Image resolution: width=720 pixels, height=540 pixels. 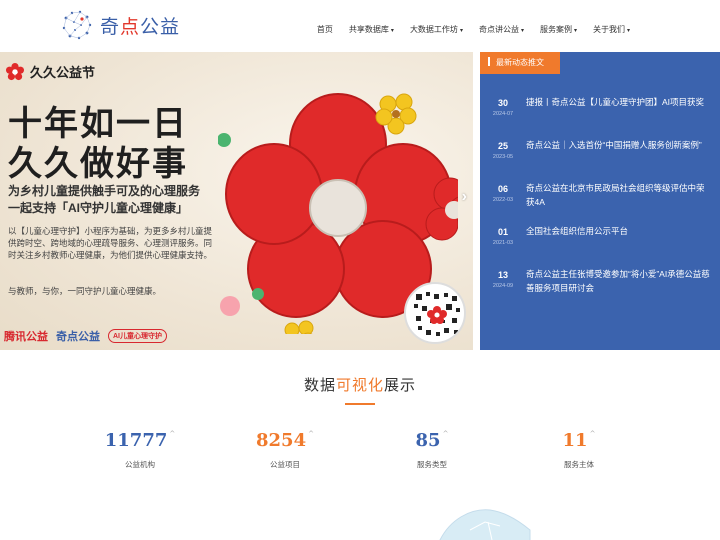 I want to click on stat-label: 服务主体, so click(x=579, y=464).